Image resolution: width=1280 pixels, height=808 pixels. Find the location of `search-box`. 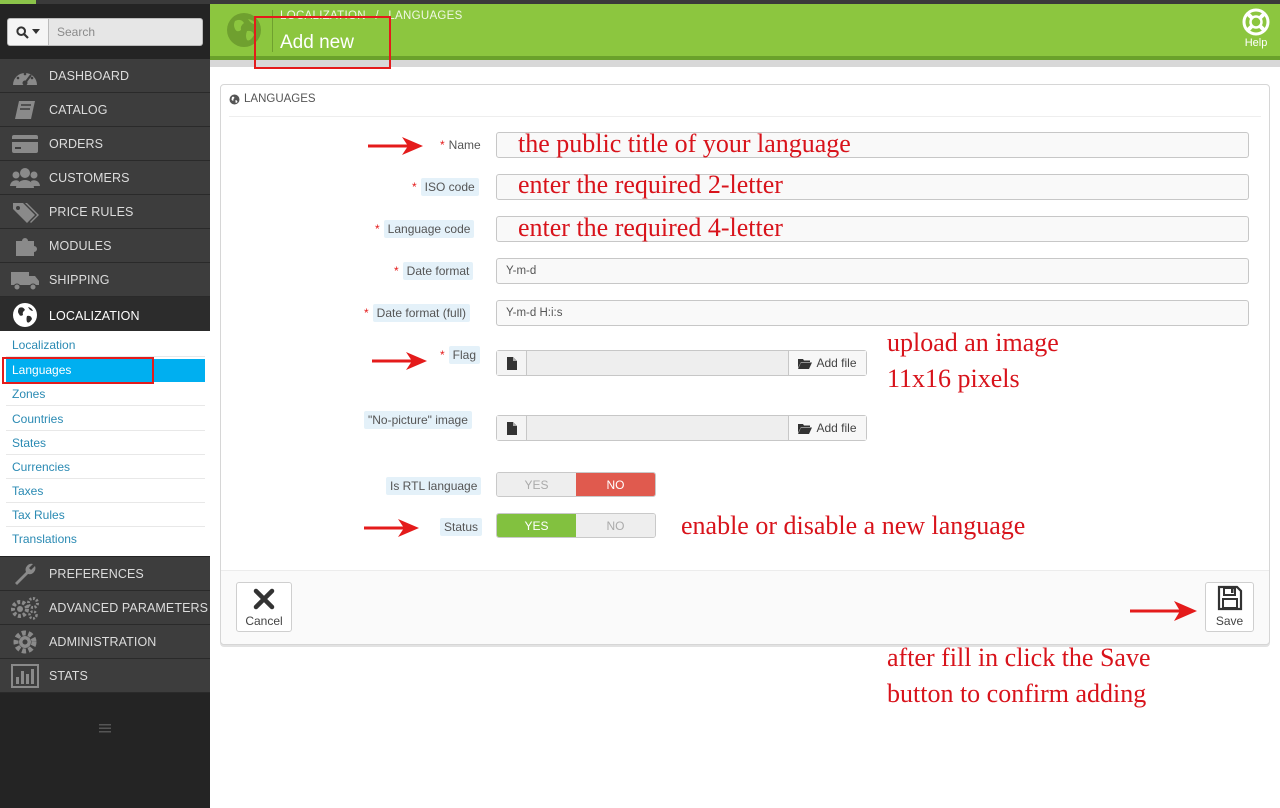

search-box is located at coordinates (105, 32).